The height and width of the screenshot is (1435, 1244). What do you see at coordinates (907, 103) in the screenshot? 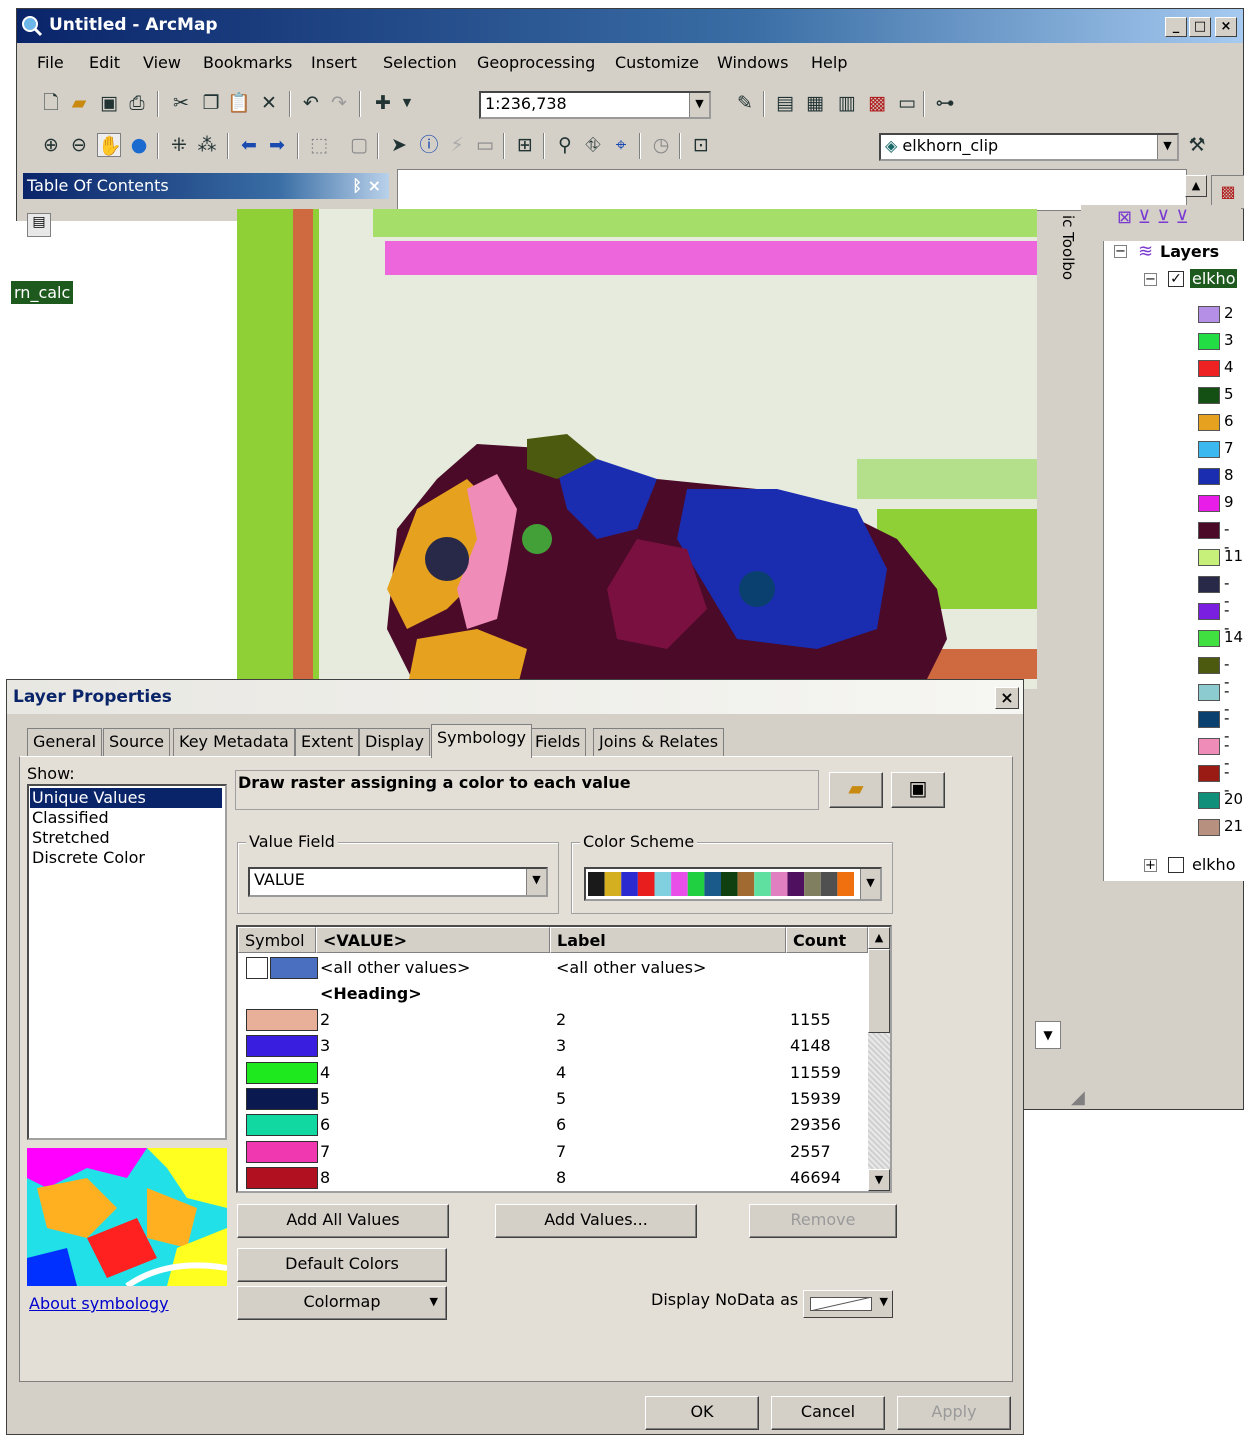
I see `python-window-icon: ▭` at bounding box center [907, 103].